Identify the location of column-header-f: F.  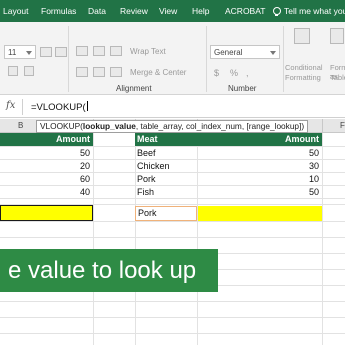
(342, 125).